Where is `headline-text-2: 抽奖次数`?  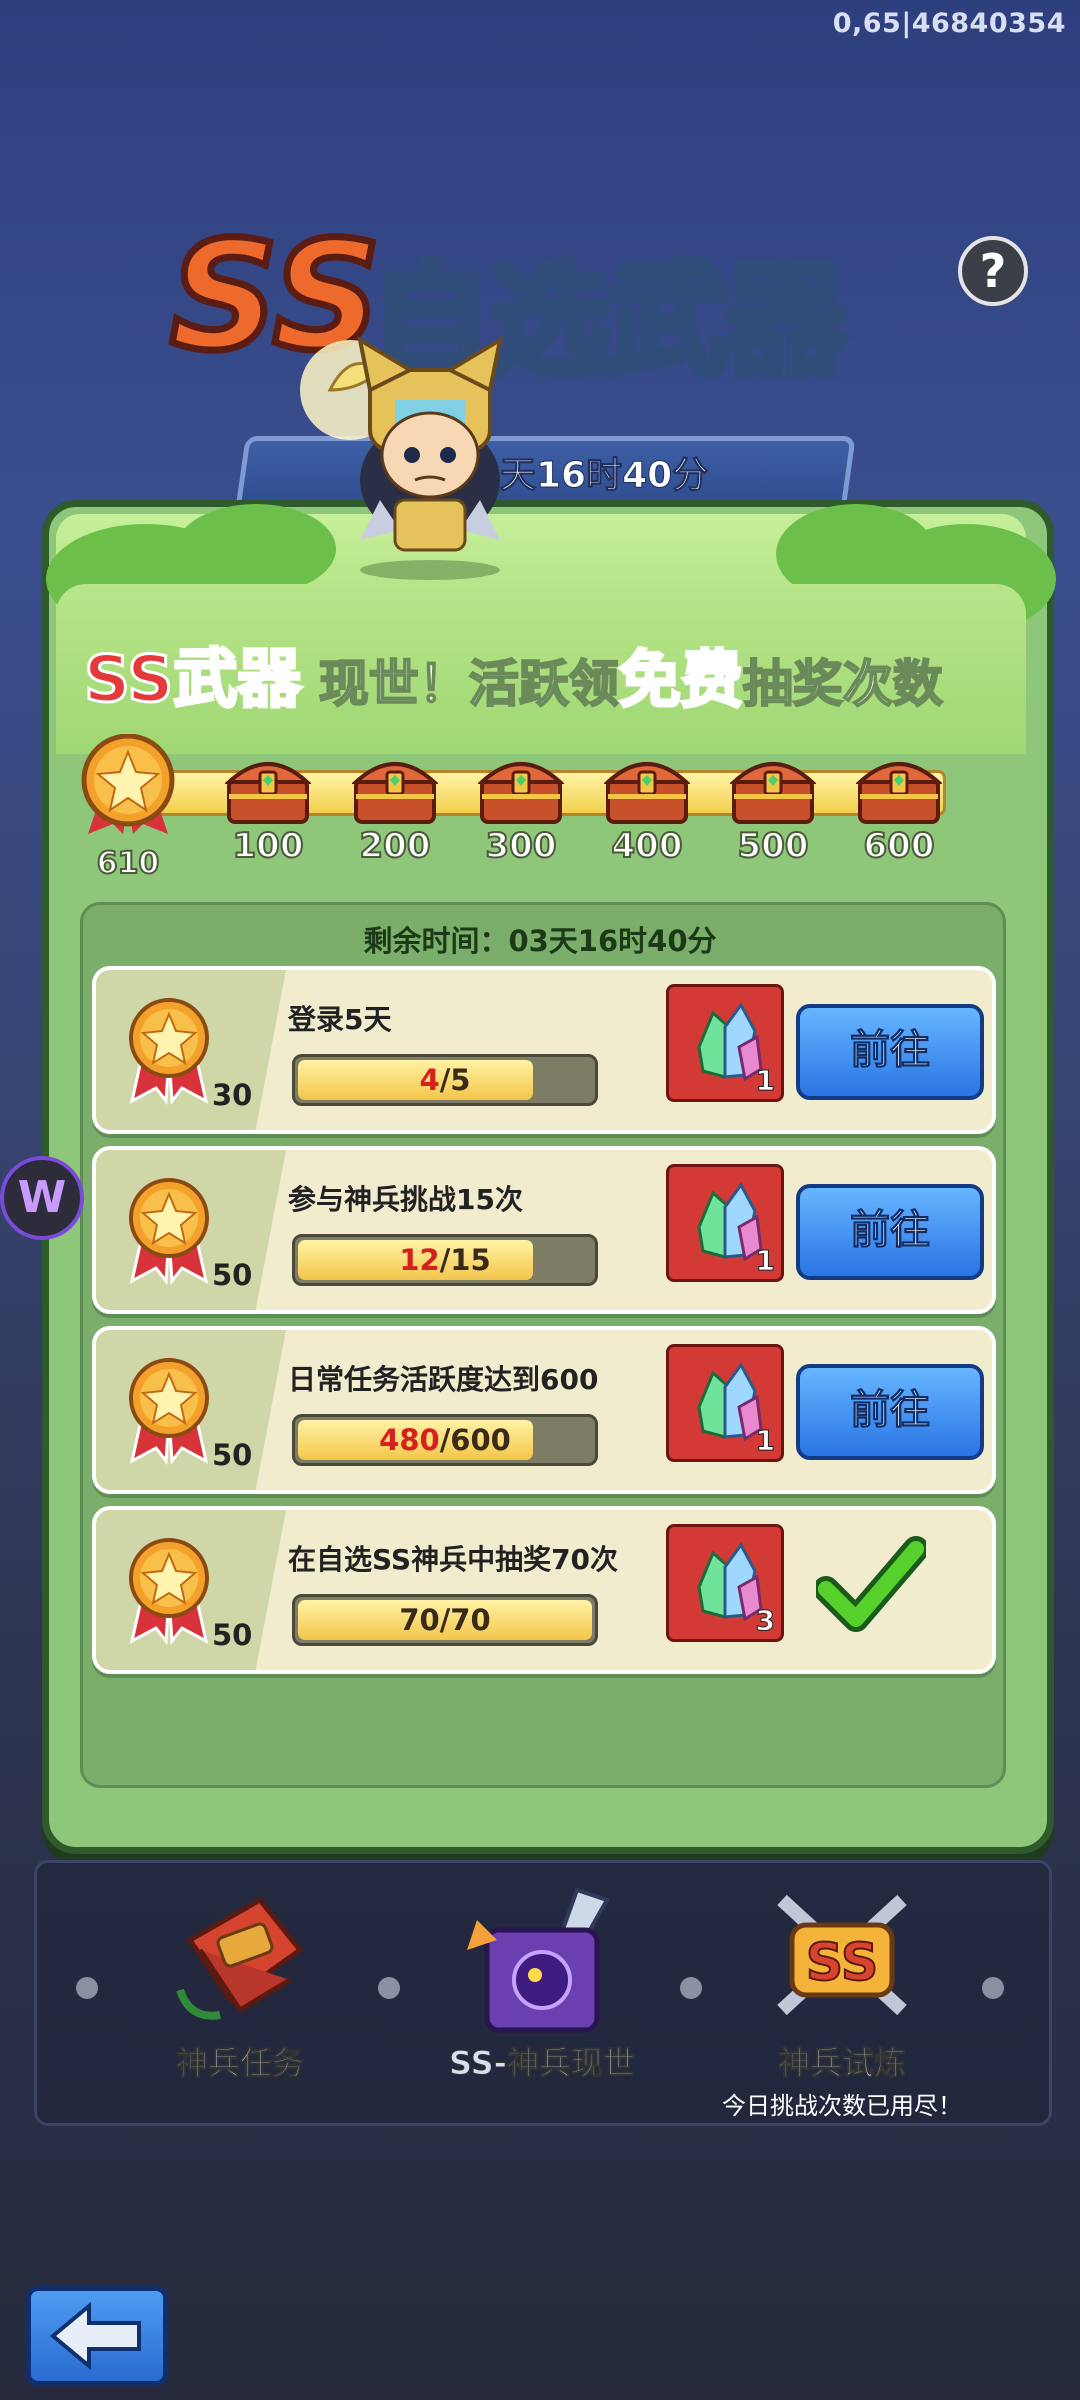 headline-text-2: 抽奖次数 is located at coordinates (843, 684).